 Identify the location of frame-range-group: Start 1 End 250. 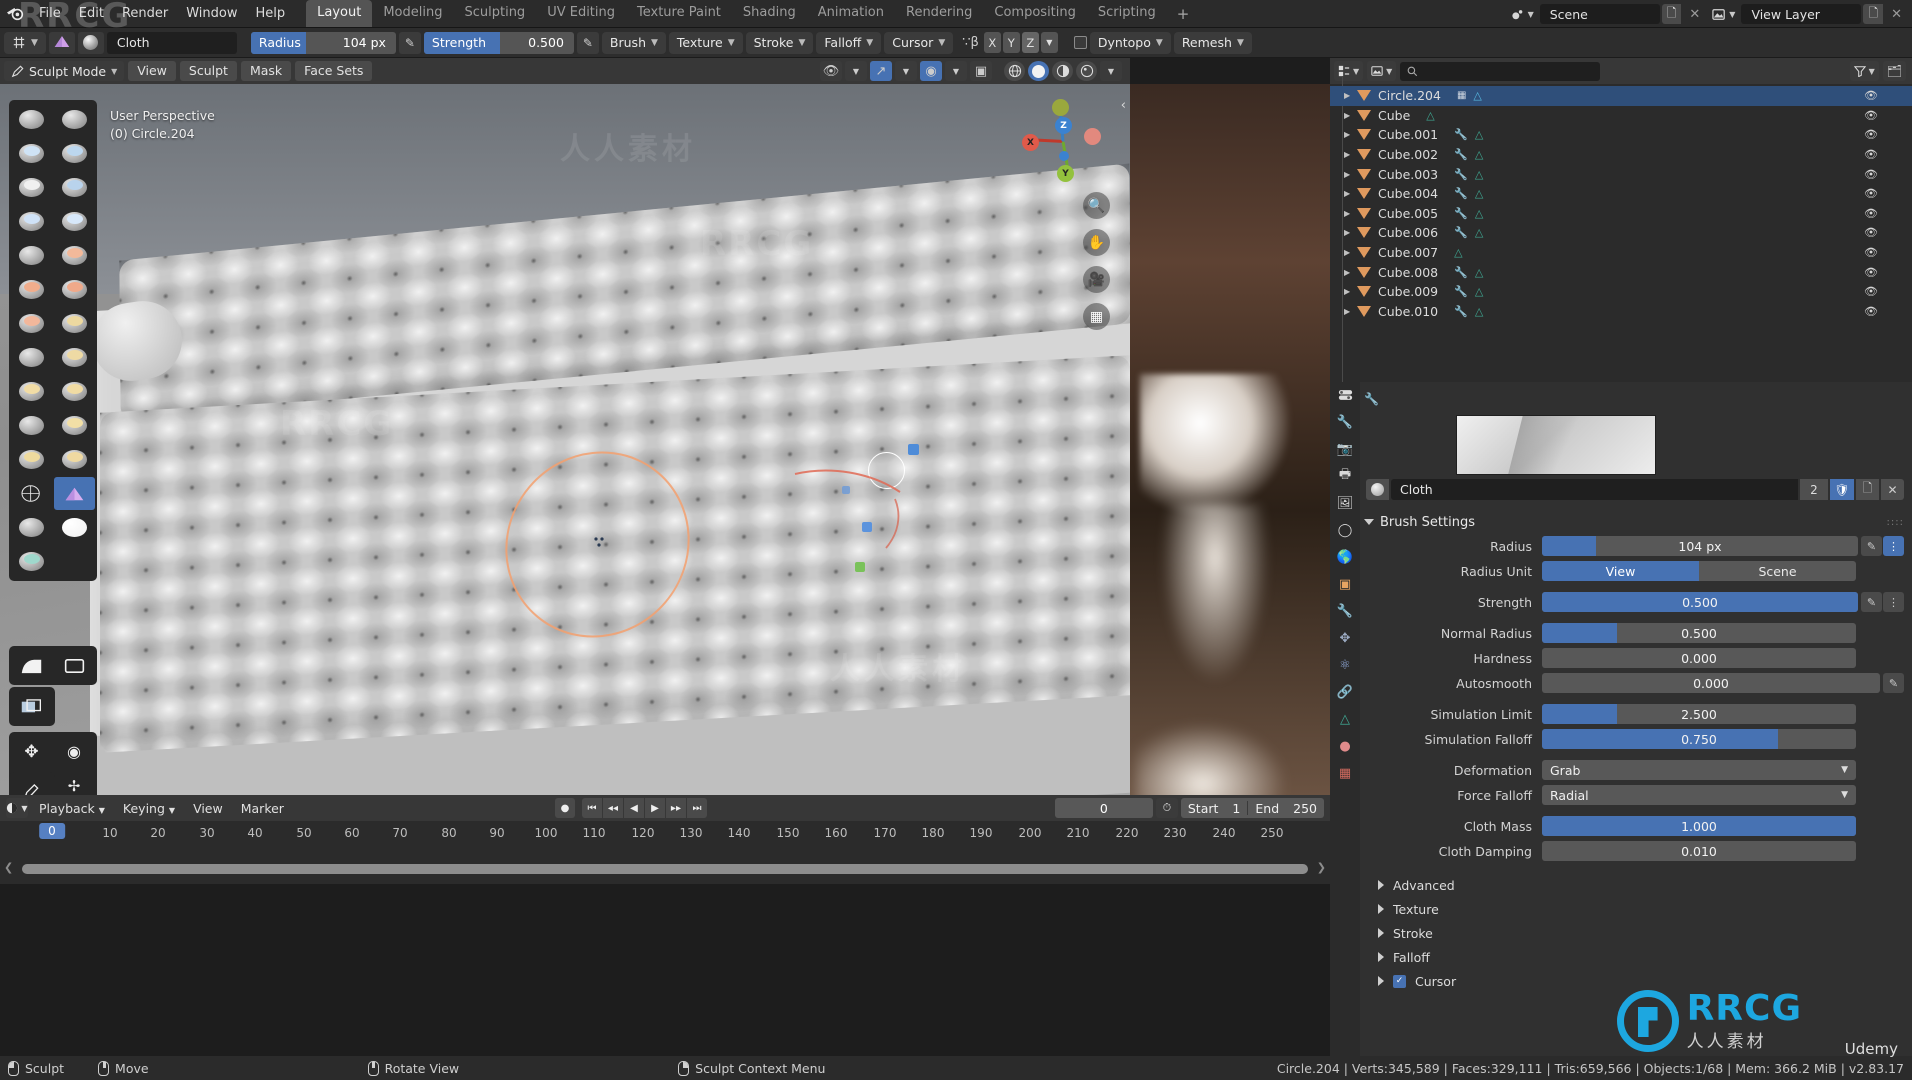
(1252, 808).